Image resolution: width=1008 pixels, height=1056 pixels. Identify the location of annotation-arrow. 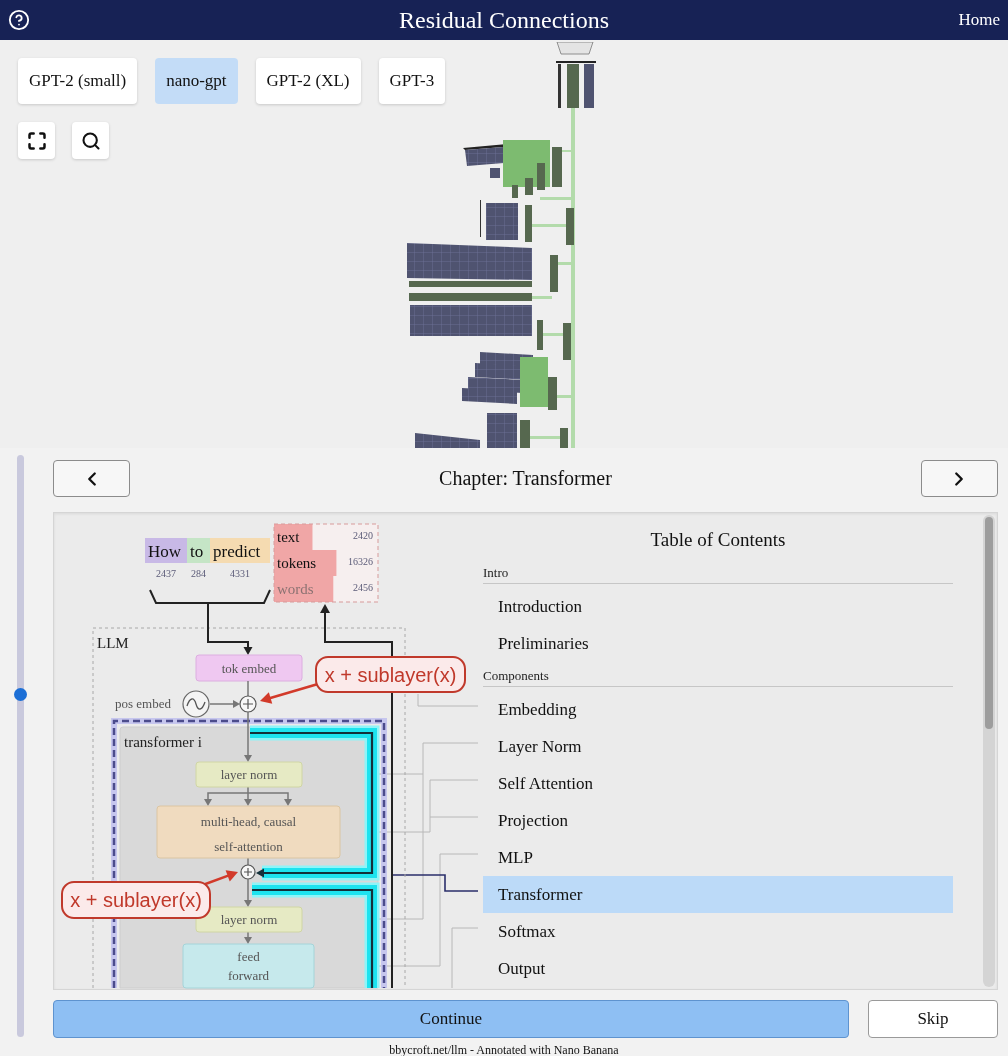
(289, 693).